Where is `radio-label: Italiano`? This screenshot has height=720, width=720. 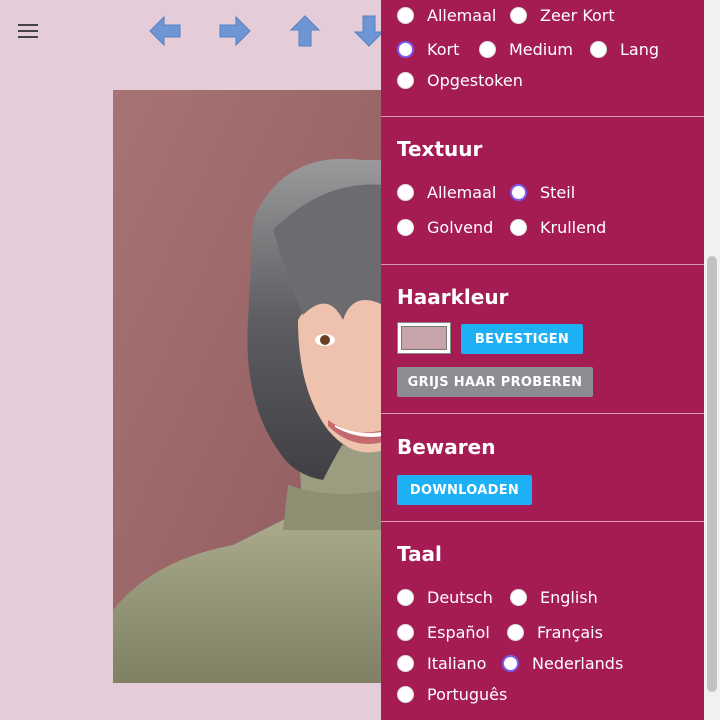
radio-label: Italiano is located at coordinates (457, 663).